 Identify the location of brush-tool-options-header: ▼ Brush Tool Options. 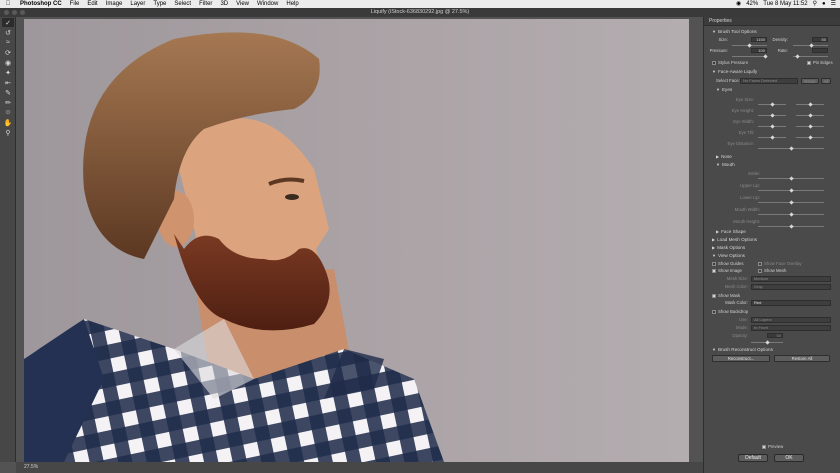
(734, 31).